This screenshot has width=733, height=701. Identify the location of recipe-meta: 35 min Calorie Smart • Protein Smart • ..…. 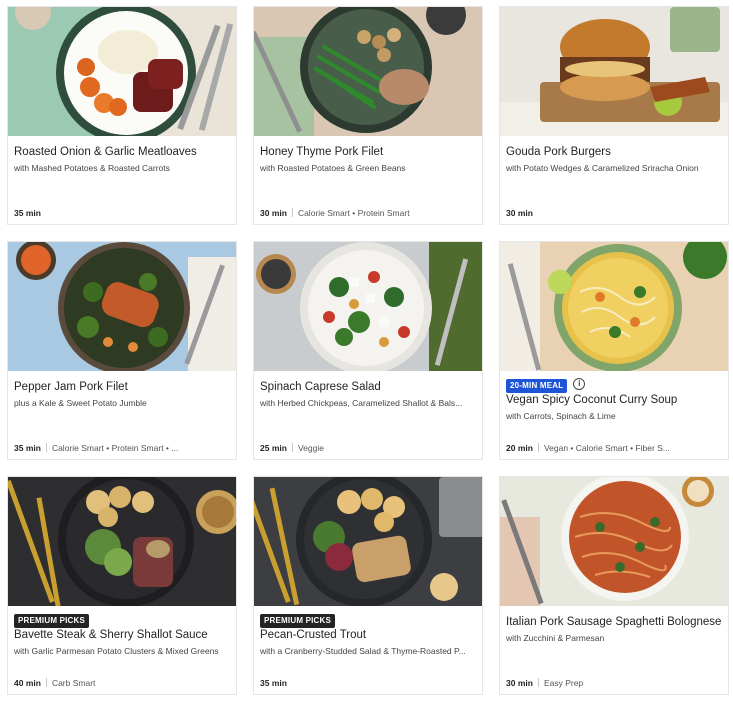
(122, 448).